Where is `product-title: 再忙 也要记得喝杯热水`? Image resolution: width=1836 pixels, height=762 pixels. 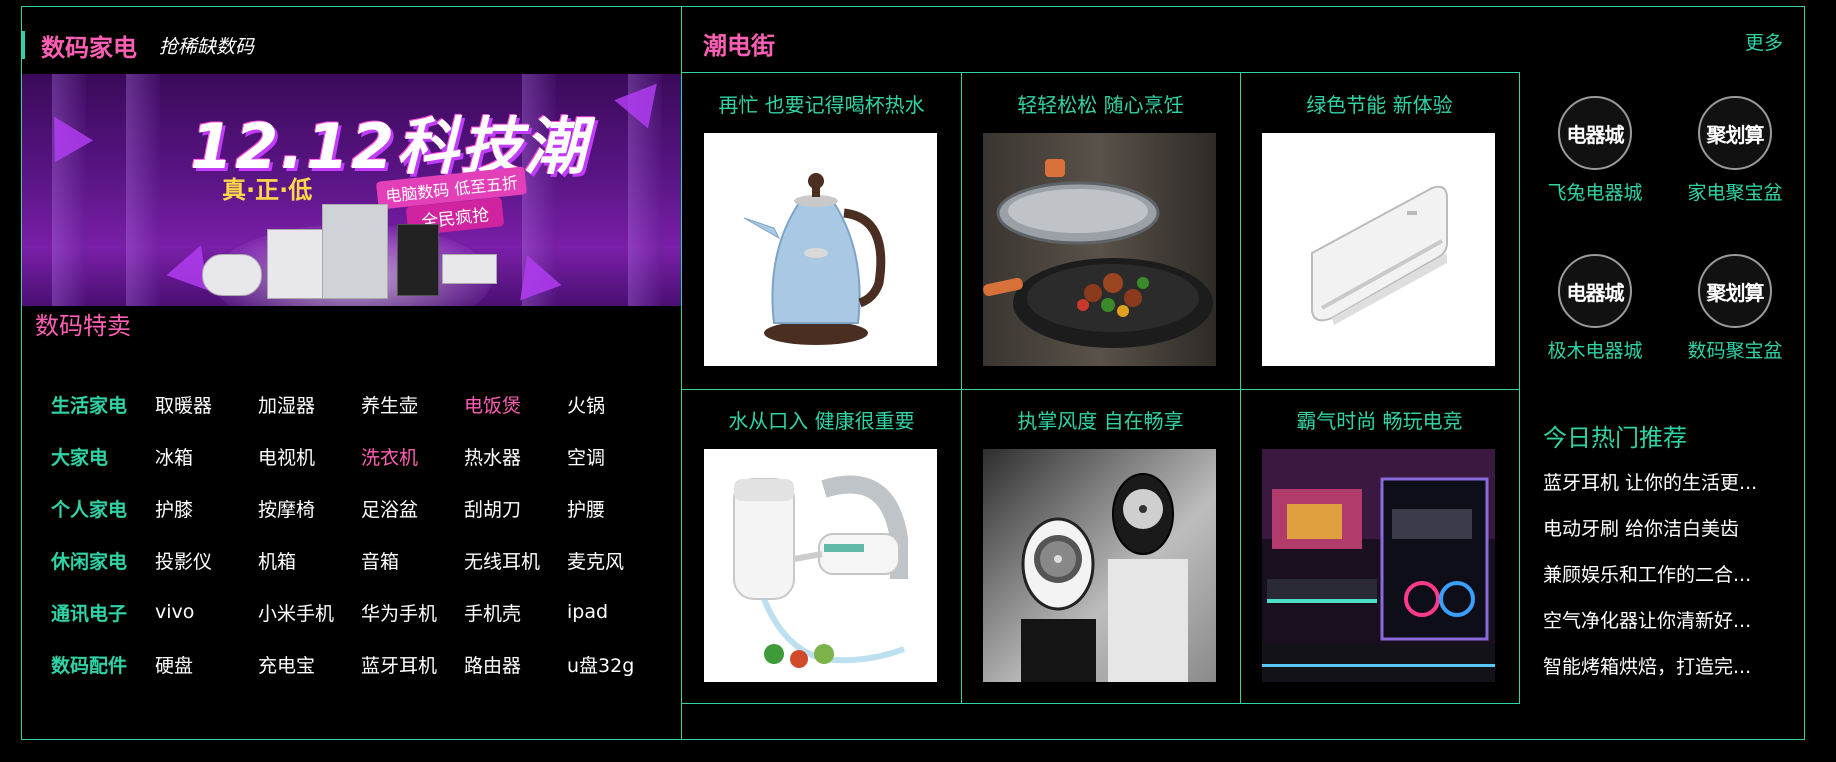
product-title: 再忙 也要记得喝杯热水 is located at coordinates (821, 103).